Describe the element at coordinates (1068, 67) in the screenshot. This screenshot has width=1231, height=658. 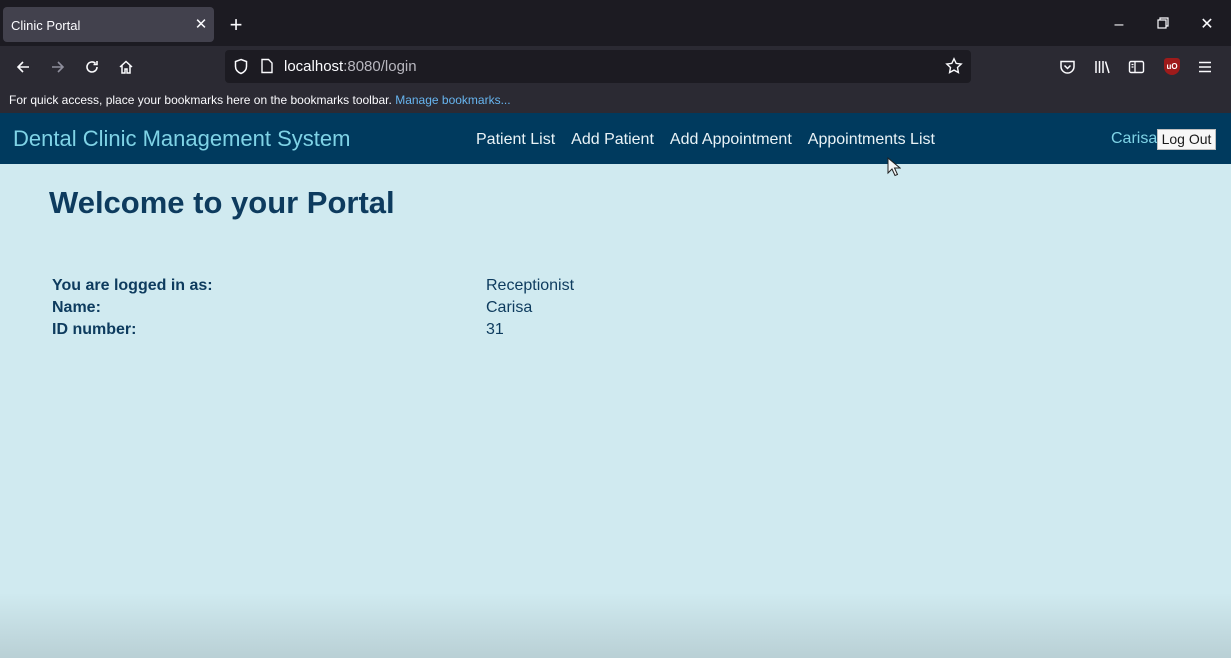
I see `pocket-icon` at that location.